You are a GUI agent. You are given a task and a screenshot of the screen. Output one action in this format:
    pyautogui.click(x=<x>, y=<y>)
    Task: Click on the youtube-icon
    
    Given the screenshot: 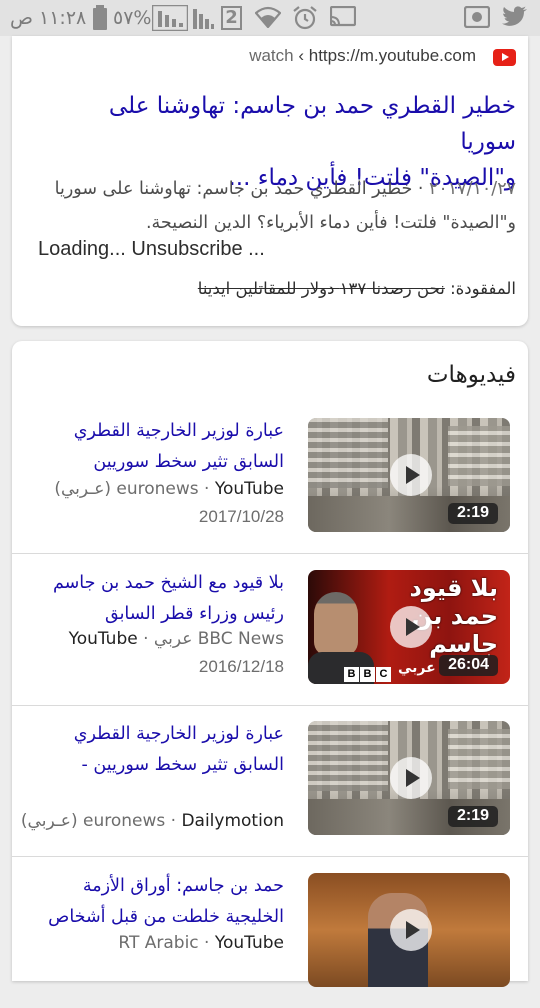 What is the action you would take?
    pyautogui.click(x=504, y=57)
    